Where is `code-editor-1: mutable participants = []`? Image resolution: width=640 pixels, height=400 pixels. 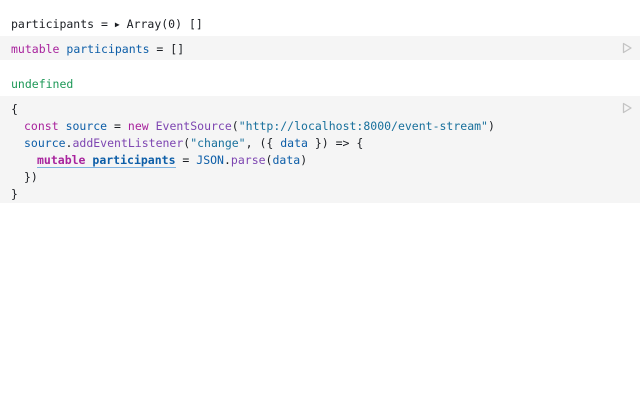
code-editor-1: mutable participants = [] is located at coordinates (97, 49).